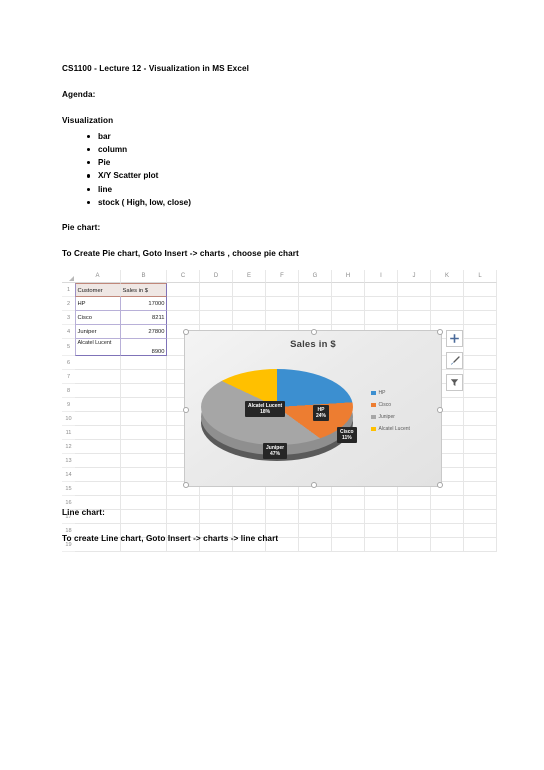  Describe the element at coordinates (249, 290) in the screenshot. I see `cell-e1` at that location.